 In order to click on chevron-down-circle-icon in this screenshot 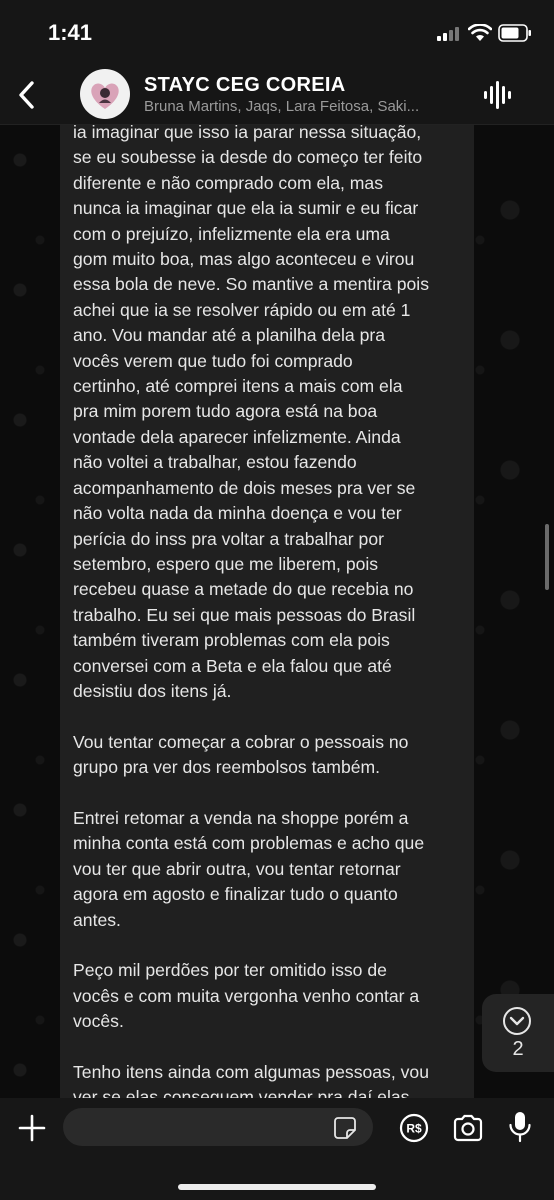, I will do `click(517, 1021)`.